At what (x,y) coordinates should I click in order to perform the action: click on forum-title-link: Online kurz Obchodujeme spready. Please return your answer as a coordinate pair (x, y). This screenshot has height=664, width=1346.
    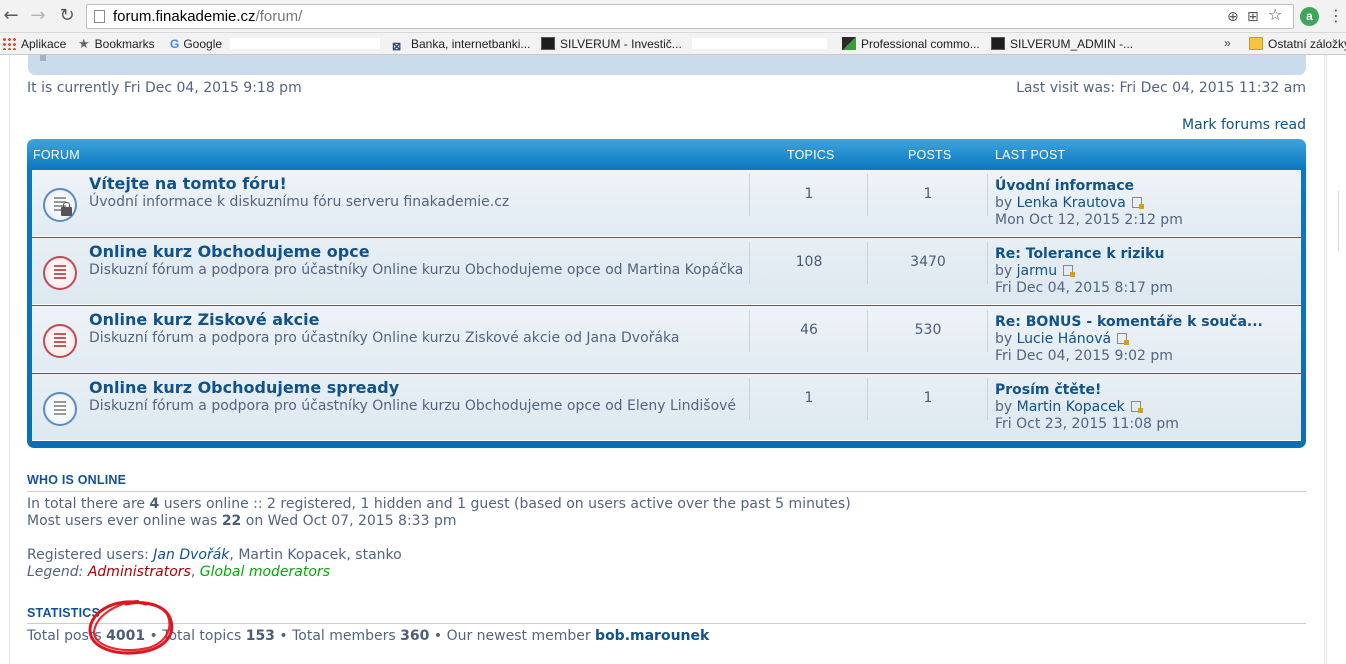
    Looking at the image, I should click on (244, 387).